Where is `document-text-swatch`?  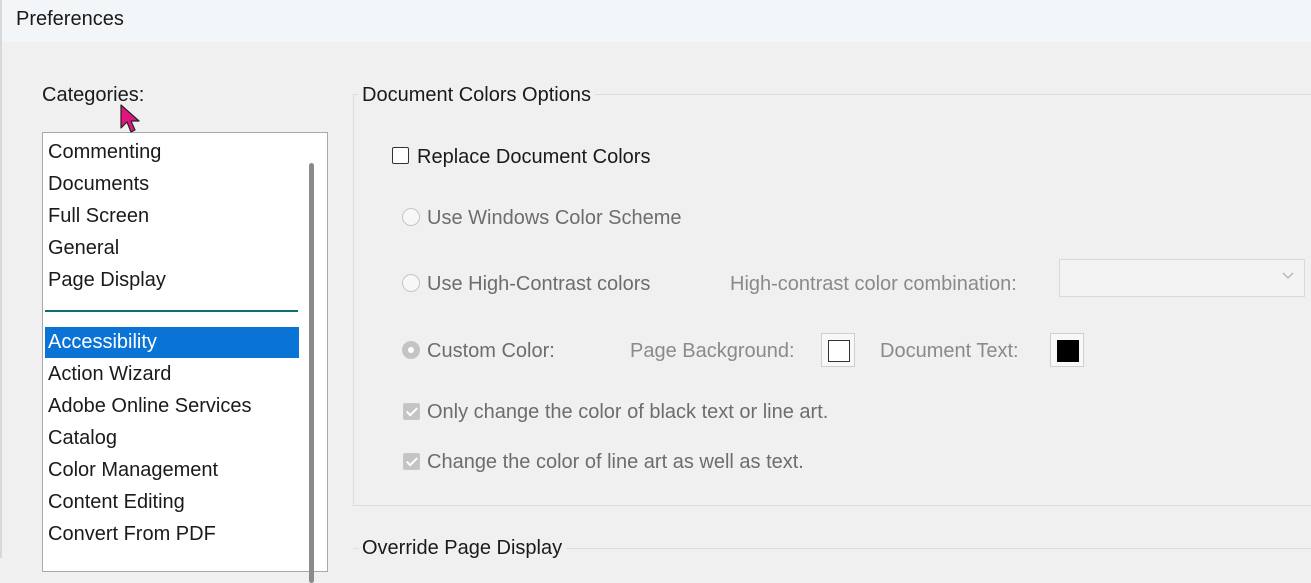 document-text-swatch is located at coordinates (1067, 350).